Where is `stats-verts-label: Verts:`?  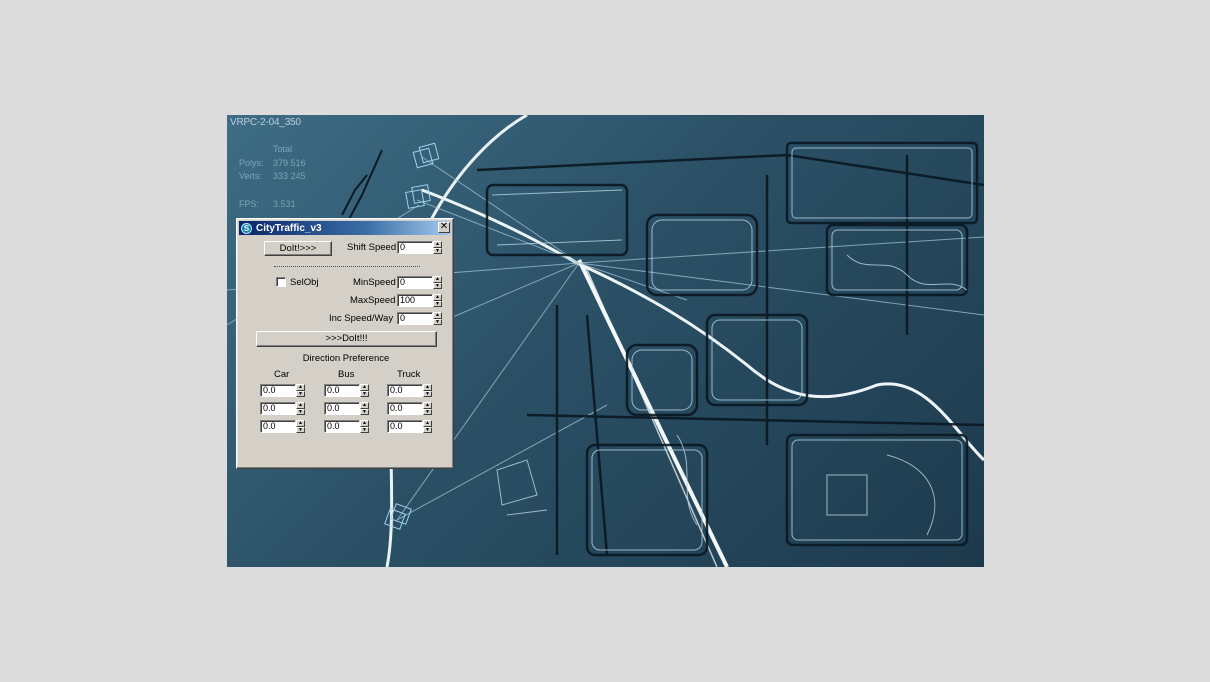
stats-verts-label: Verts: is located at coordinates (251, 176).